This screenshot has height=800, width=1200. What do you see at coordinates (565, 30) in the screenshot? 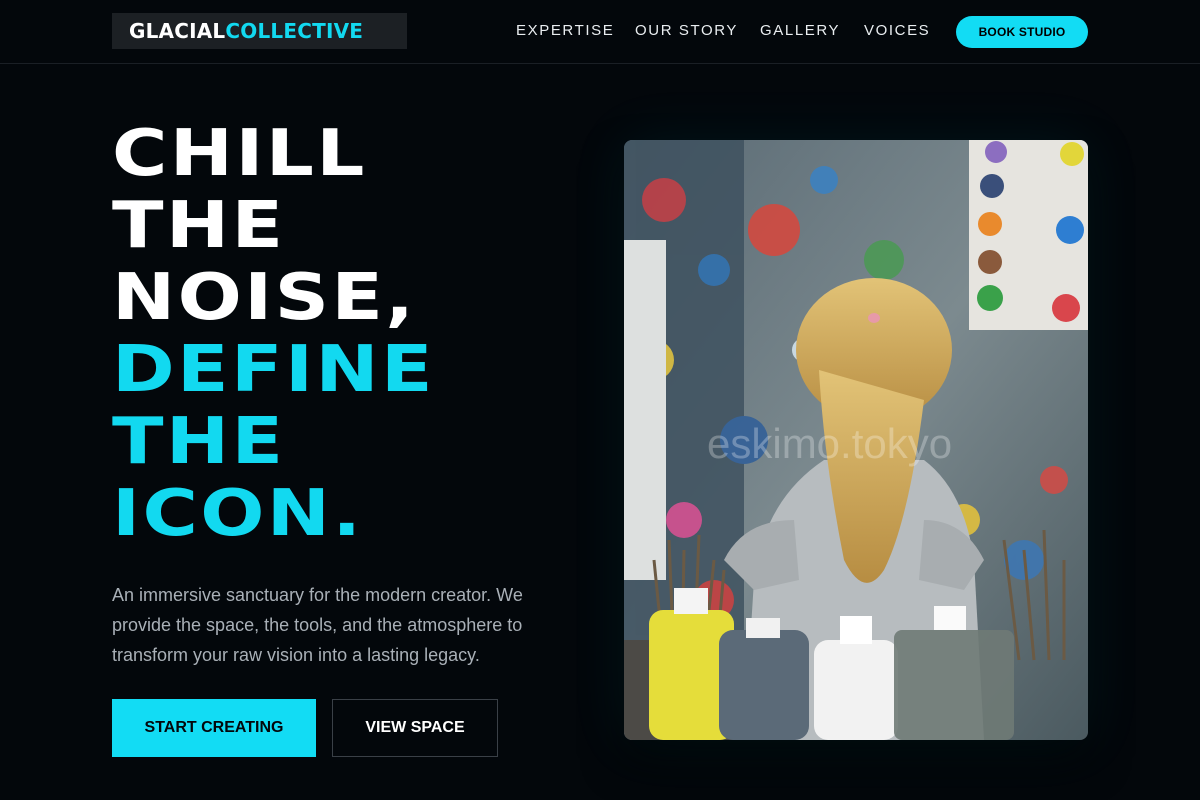
I see `nav-link-expertise: EXPERTISE` at bounding box center [565, 30].